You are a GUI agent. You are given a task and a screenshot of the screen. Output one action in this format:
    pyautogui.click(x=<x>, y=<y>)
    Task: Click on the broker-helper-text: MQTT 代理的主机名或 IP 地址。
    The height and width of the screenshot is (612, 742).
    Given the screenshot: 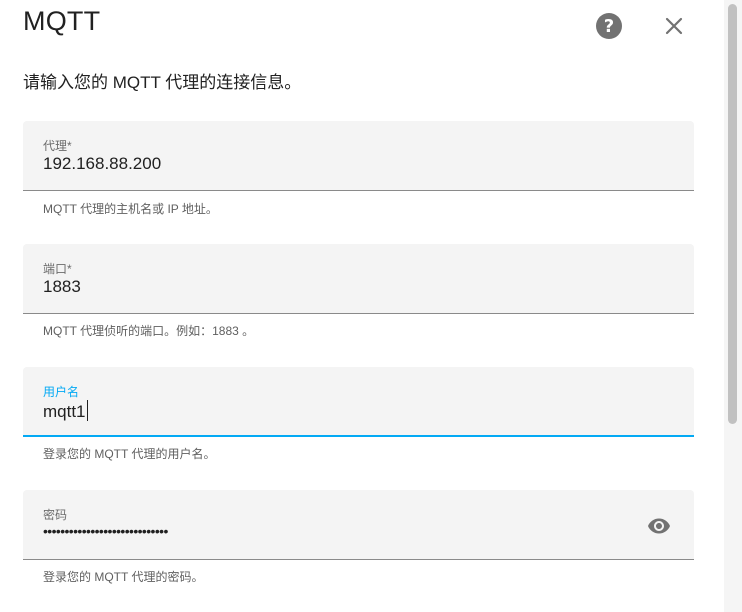 What is the action you would take?
    pyautogui.click(x=130, y=209)
    